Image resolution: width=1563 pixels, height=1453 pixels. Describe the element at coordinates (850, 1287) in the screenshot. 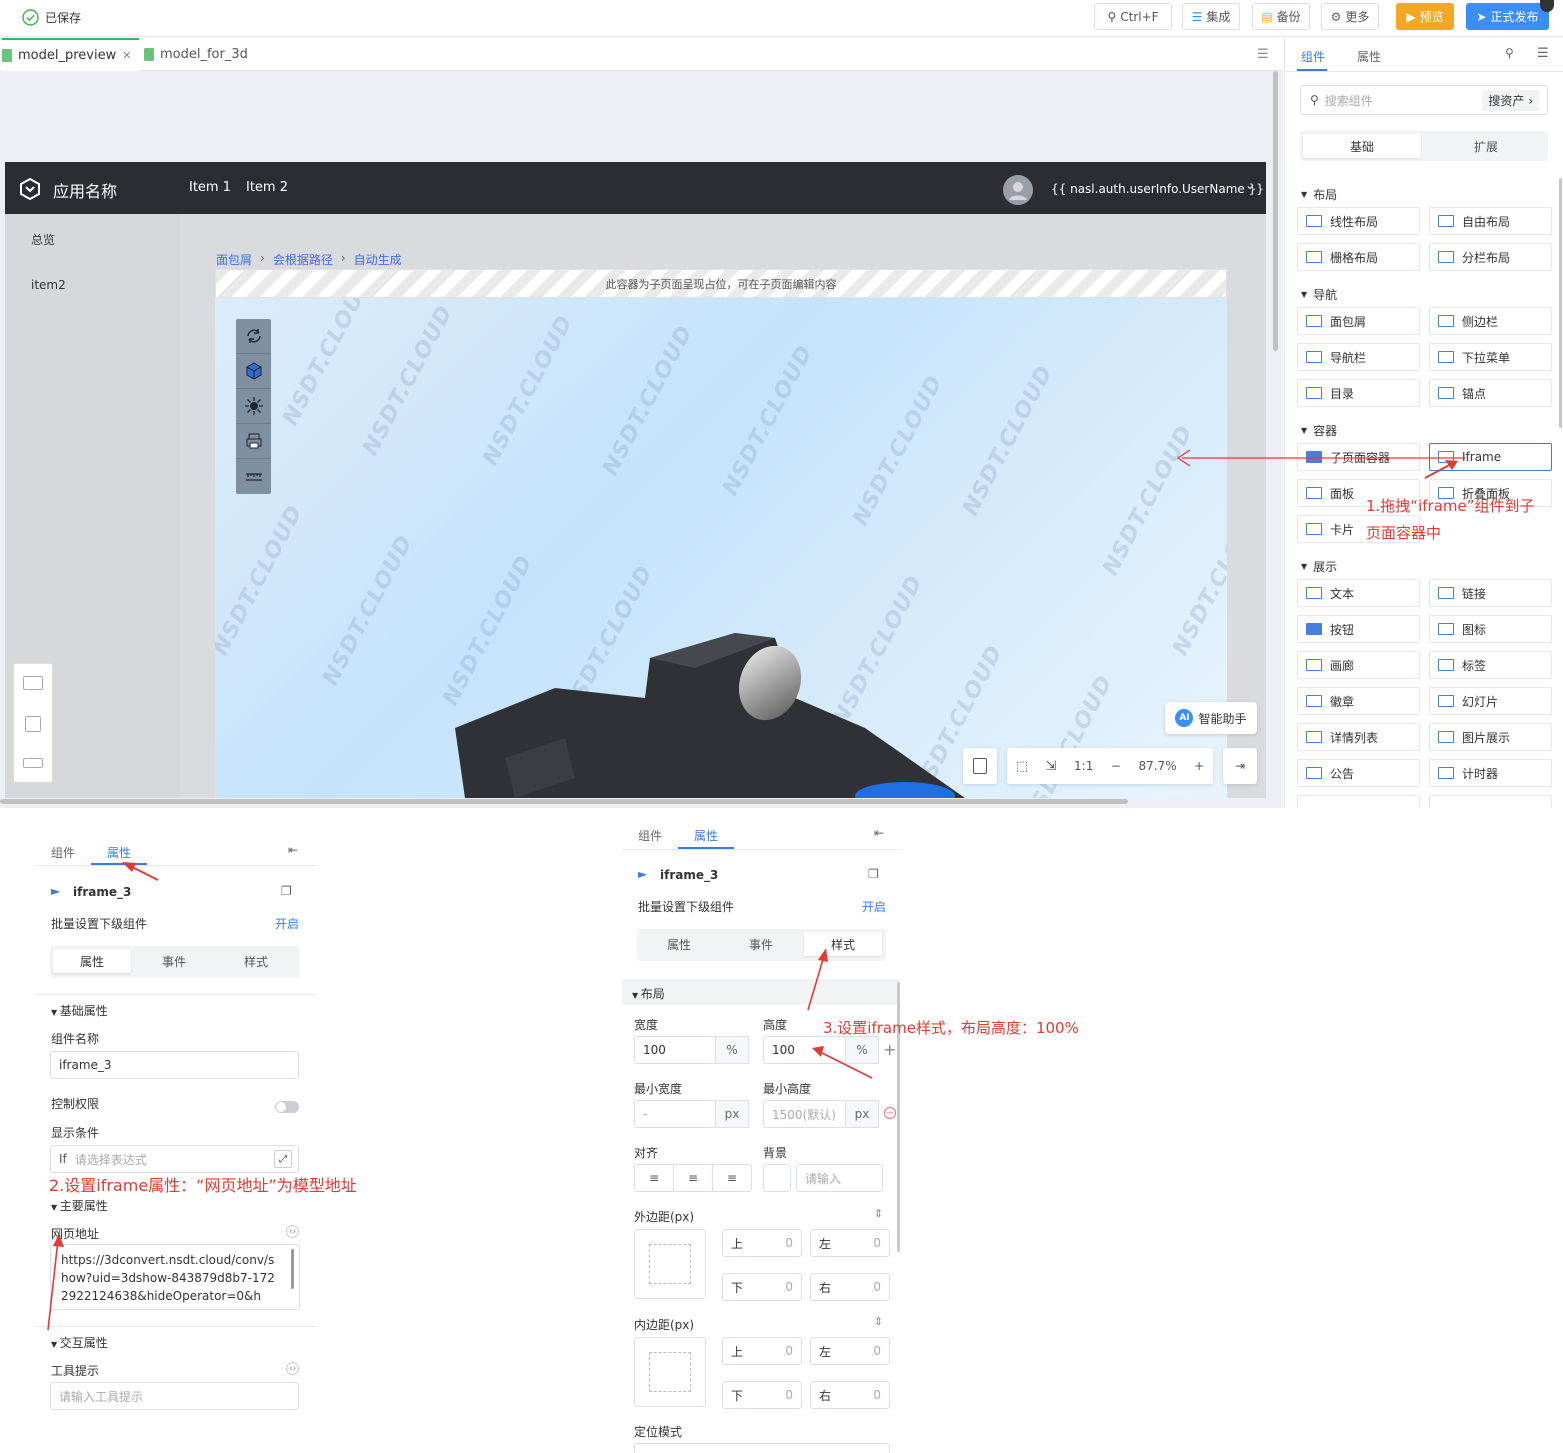

I see `margin-right-input: 右0` at that location.